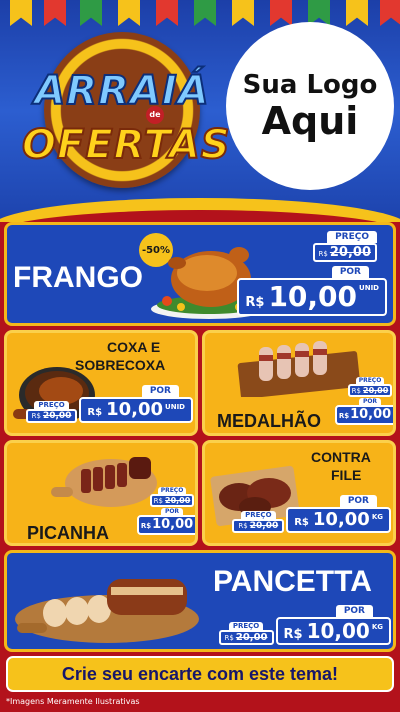 This screenshot has height=712, width=400. I want to click on seal-title-arraia: ARRAIÁ, so click(121, 91).